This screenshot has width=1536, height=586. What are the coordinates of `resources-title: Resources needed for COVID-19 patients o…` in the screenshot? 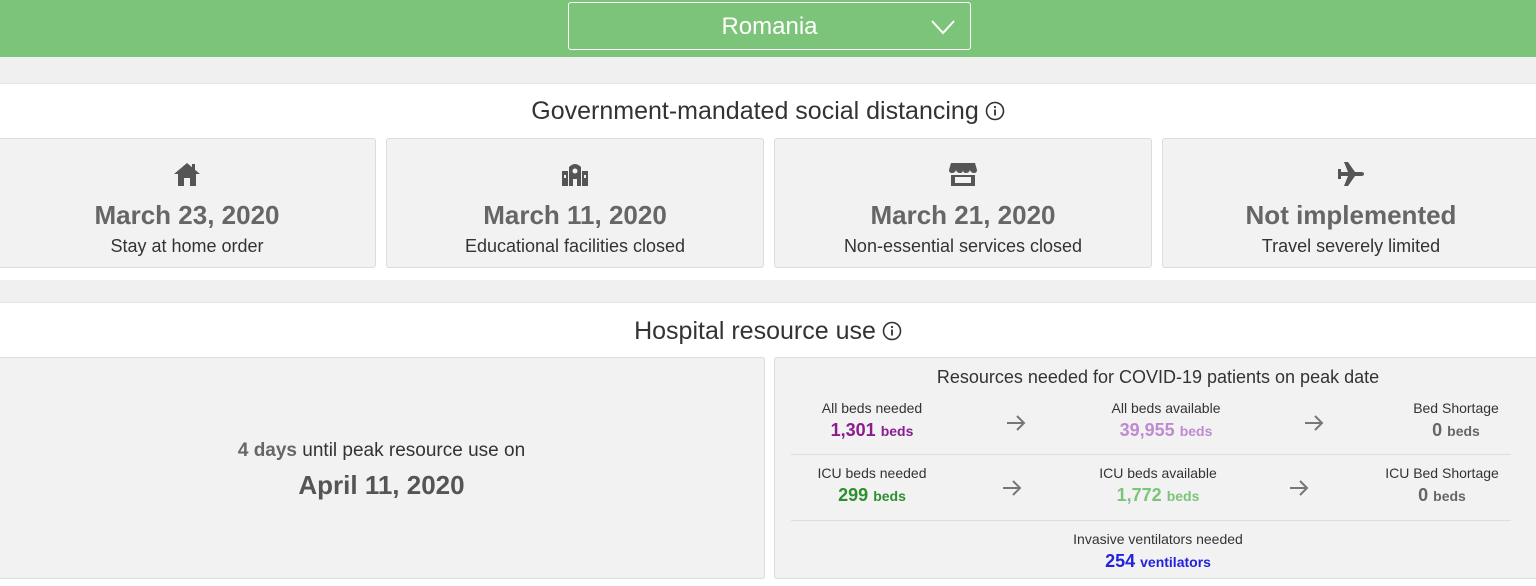 It's located at (1158, 377).